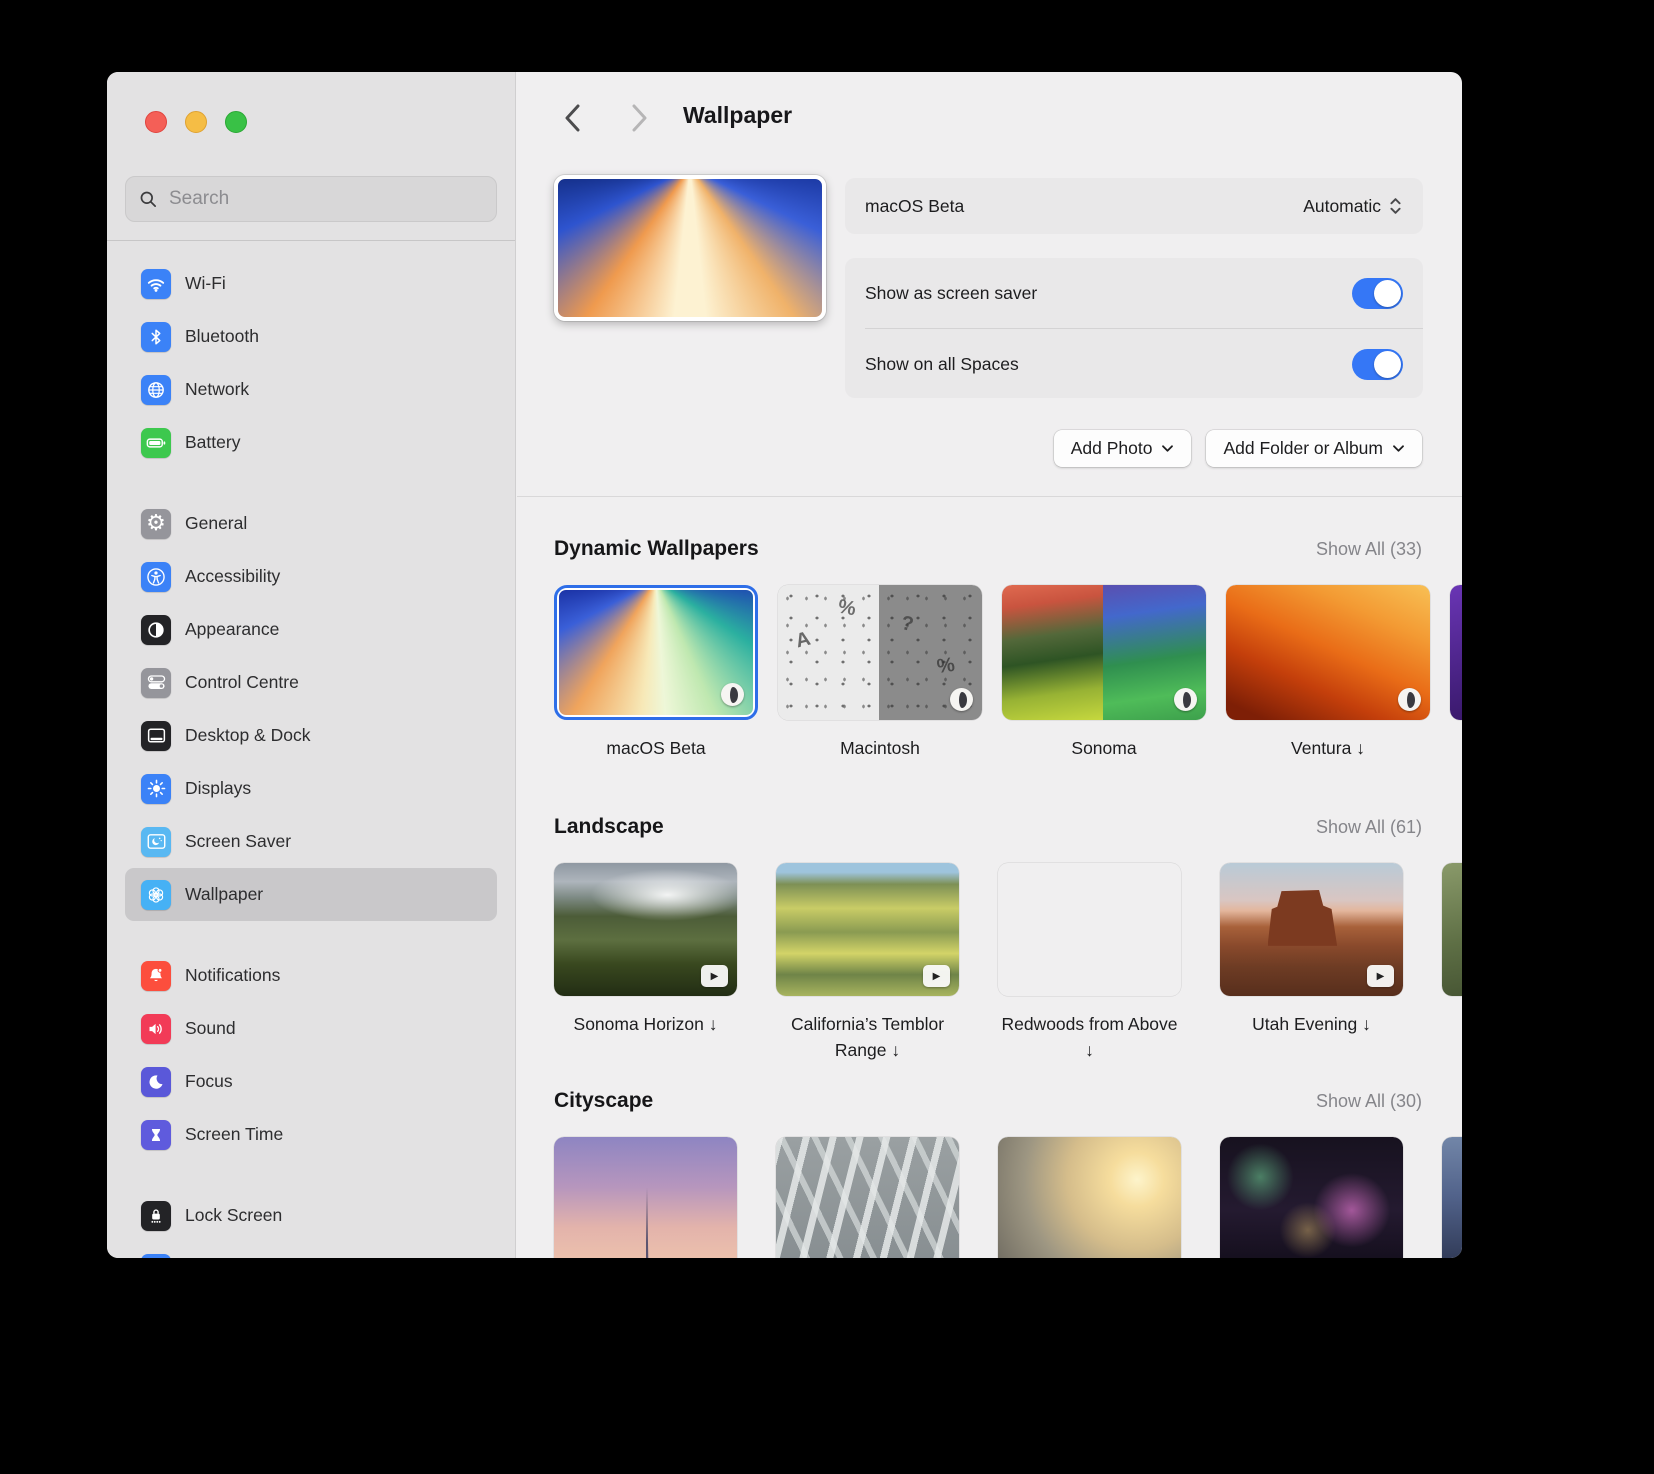 The width and height of the screenshot is (1654, 1474). What do you see at coordinates (867, 1197) in the screenshot?
I see `wallpaper-thumb-interchange` at bounding box center [867, 1197].